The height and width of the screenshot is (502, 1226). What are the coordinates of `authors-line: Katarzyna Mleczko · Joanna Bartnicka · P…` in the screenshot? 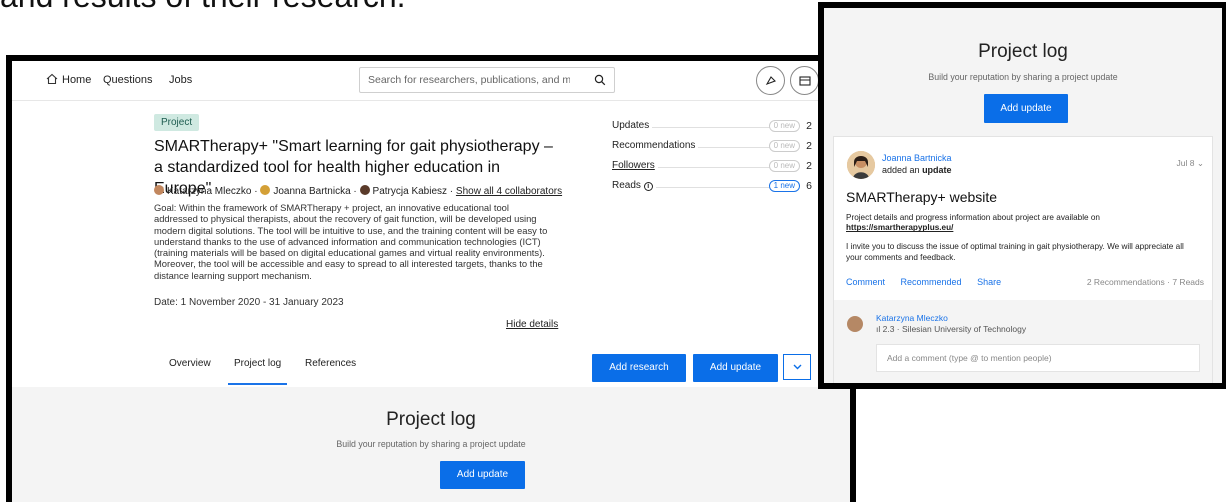 It's located at (358, 191).